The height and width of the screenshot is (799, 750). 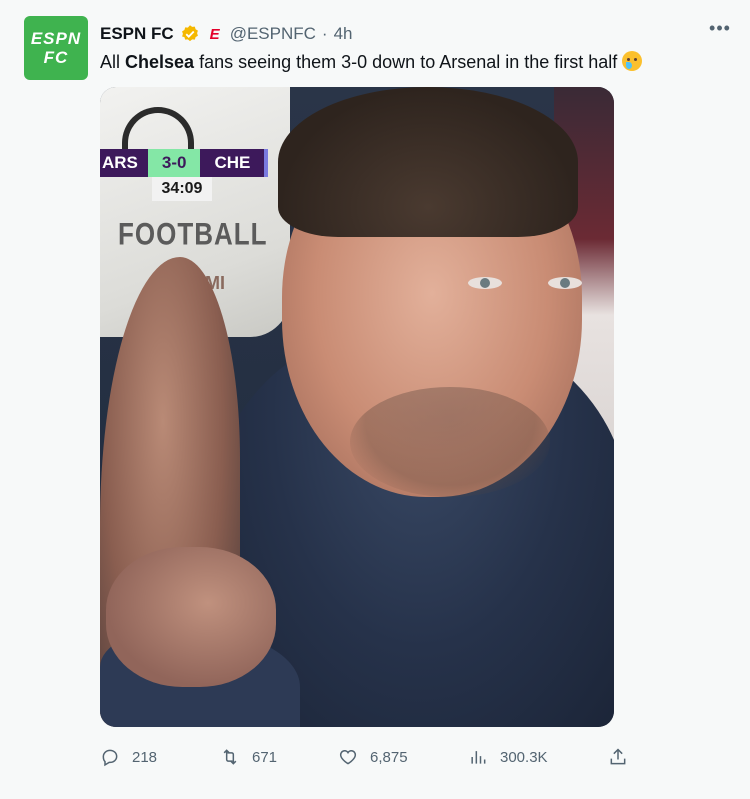 What do you see at coordinates (110, 758) in the screenshot?
I see `reply-icon` at bounding box center [110, 758].